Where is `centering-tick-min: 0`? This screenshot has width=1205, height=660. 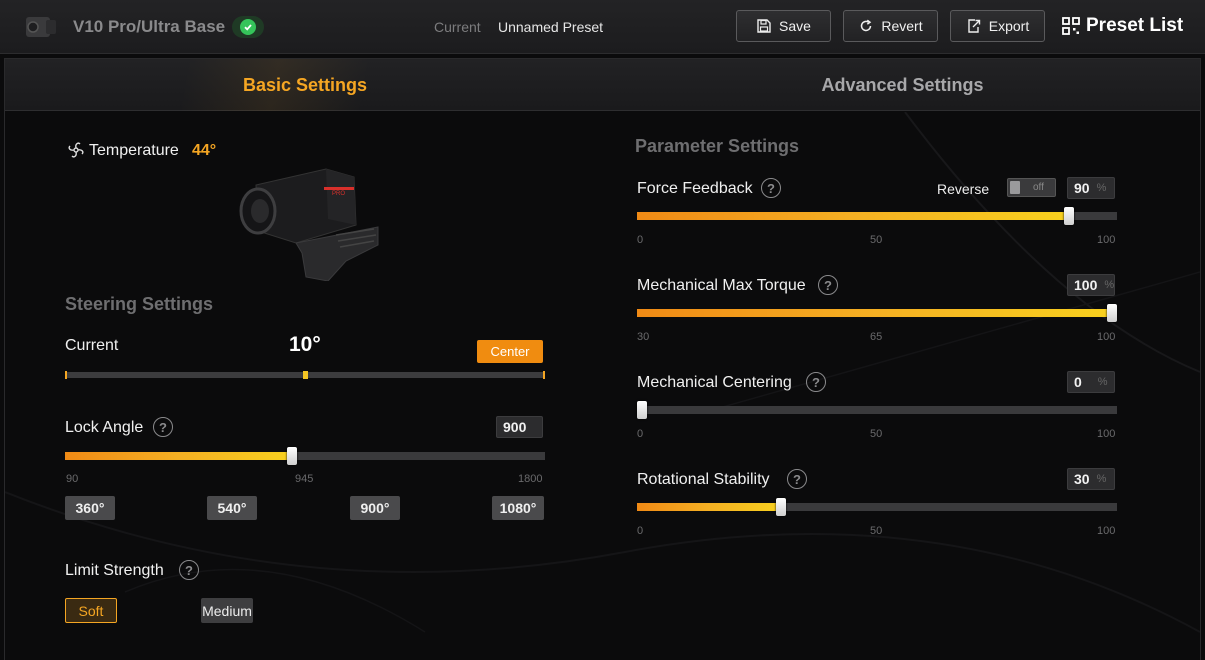
centering-tick-min: 0 is located at coordinates (640, 434).